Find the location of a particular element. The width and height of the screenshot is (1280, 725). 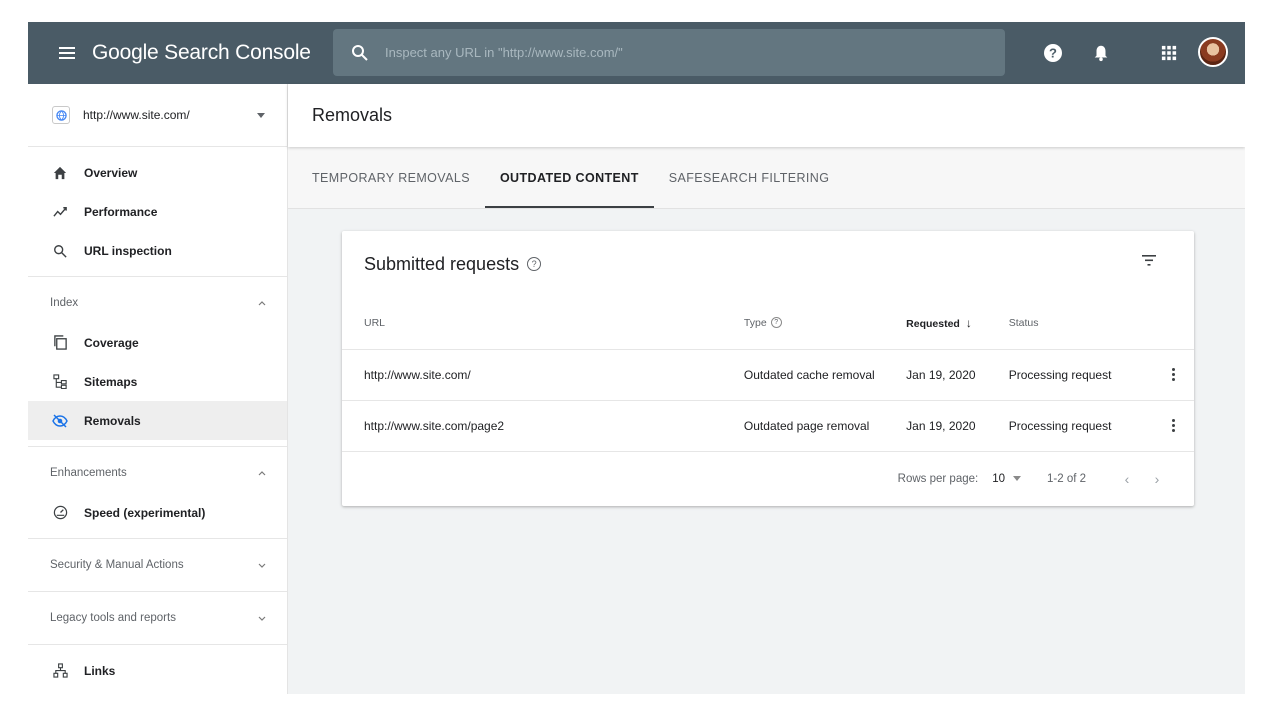

sidebar-item-links: Links is located at coordinates (157, 670).